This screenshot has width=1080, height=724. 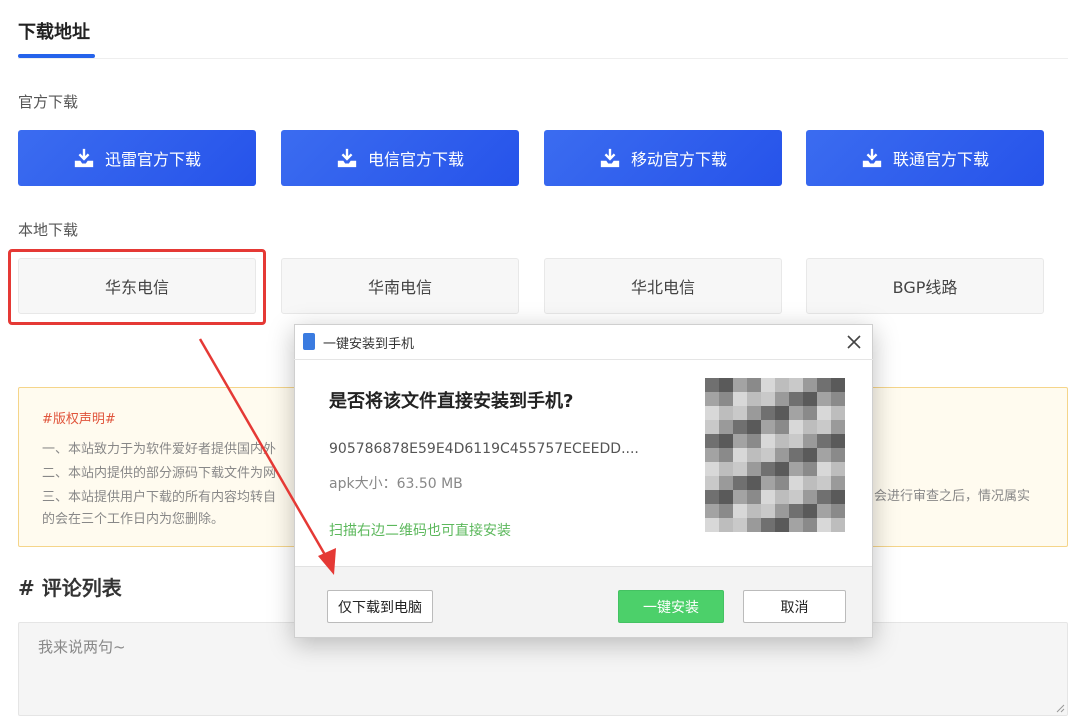 I want to click on mobile-official-download-button: 移动官方下载, so click(x=663, y=158).